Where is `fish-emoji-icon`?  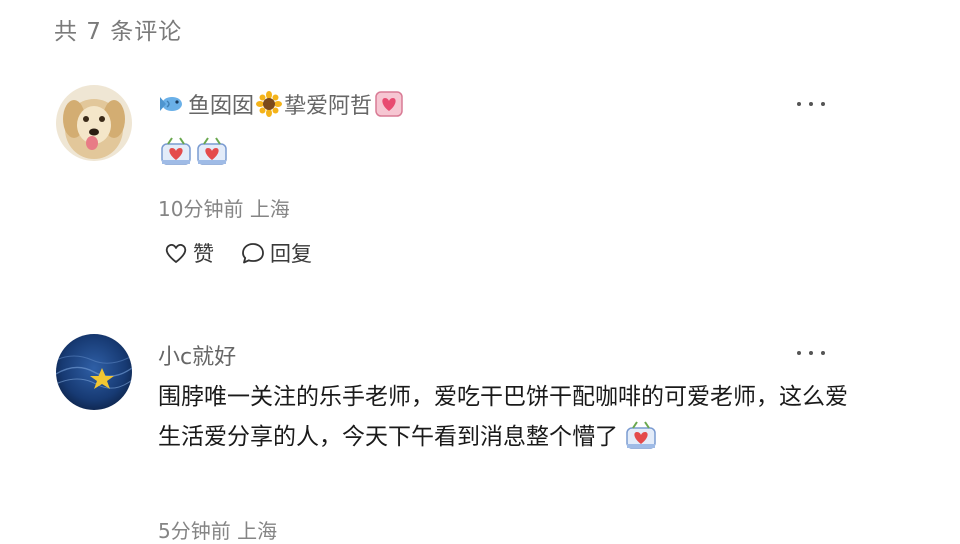 fish-emoji-icon is located at coordinates (171, 104).